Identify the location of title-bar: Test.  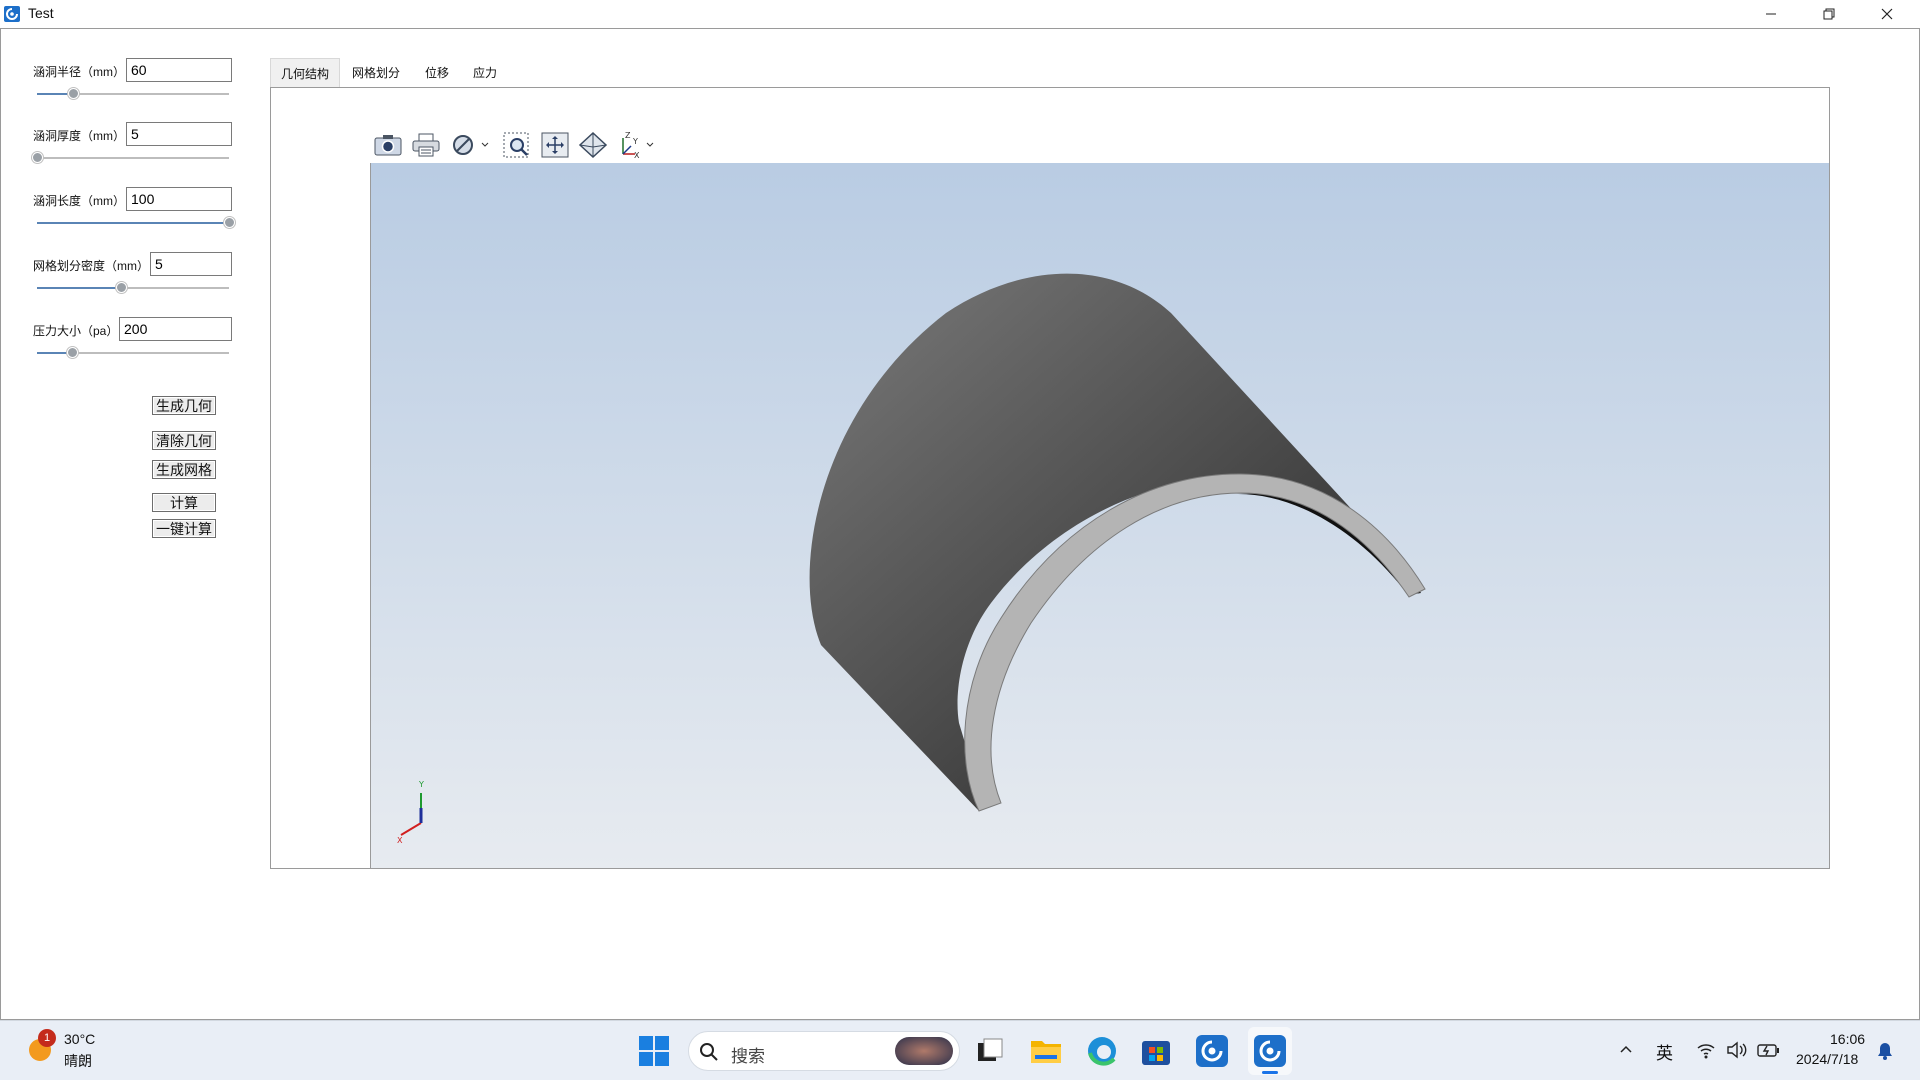
(960, 14).